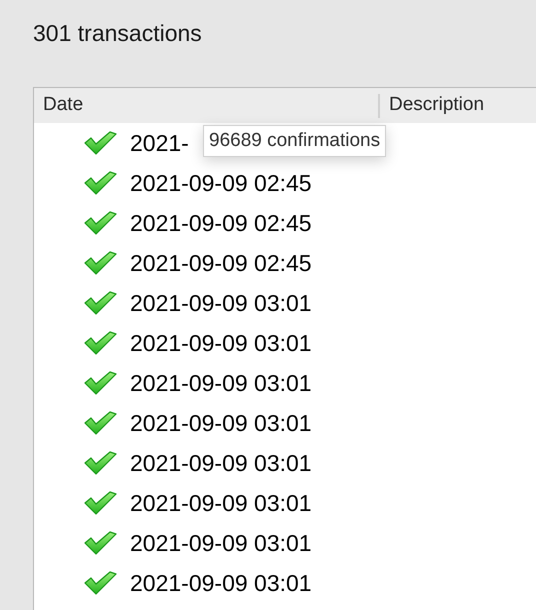  What do you see at coordinates (159, 143) in the screenshot?
I see `date-cell-text: 2021-` at bounding box center [159, 143].